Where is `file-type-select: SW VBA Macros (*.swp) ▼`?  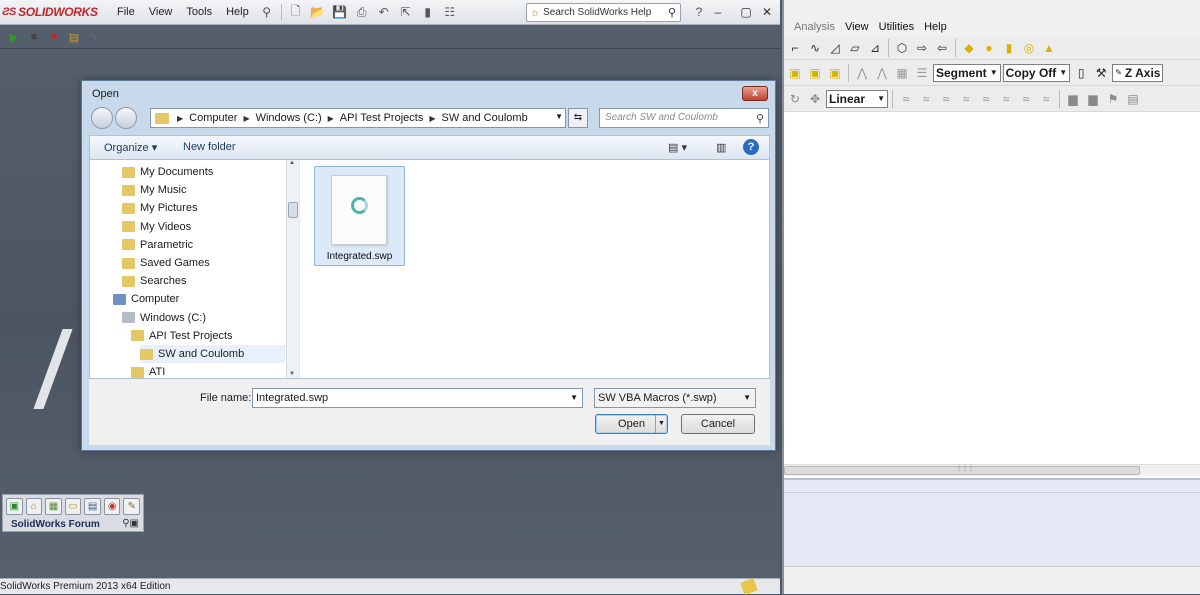
file-type-select: SW VBA Macros (*.swp) ▼ is located at coordinates (675, 398).